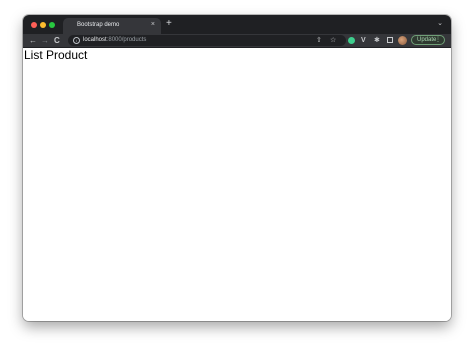 This screenshot has width=474, height=351. Describe the element at coordinates (207, 40) in the screenshot. I see `address-bar: i localhost:8000/products ⇧ ☆` at that location.